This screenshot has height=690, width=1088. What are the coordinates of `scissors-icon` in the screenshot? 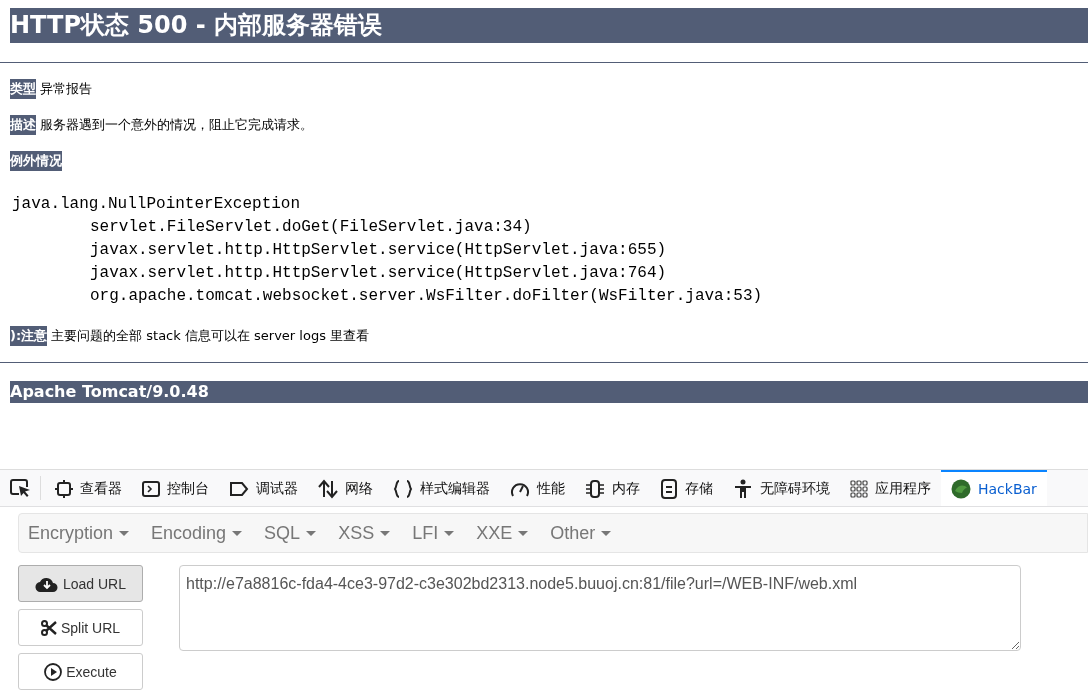 It's located at (48, 627).